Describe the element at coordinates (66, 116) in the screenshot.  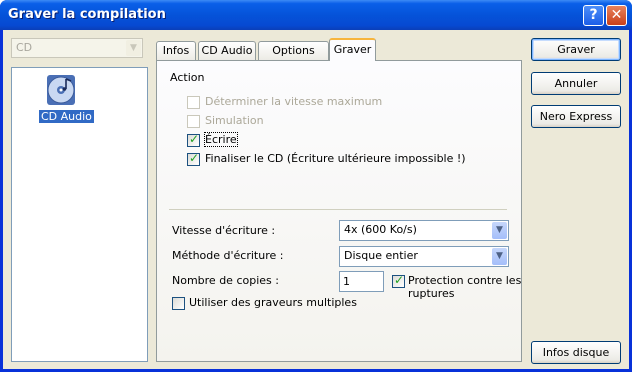
I see `list-item-label: CD Audio` at that location.